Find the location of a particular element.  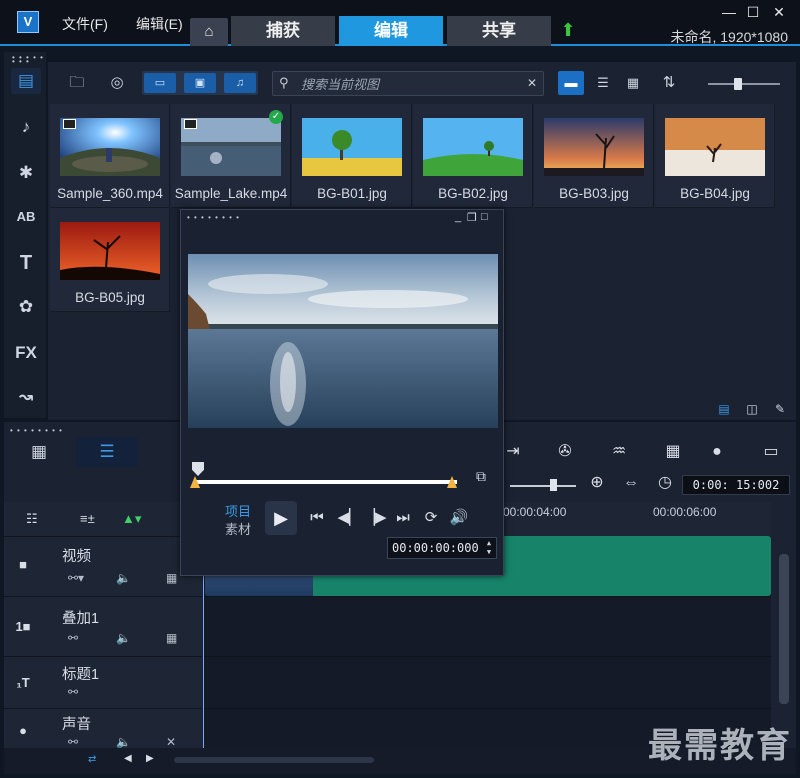

timecode-spinner-icon: ▲ ▼ is located at coordinates (489, 548).